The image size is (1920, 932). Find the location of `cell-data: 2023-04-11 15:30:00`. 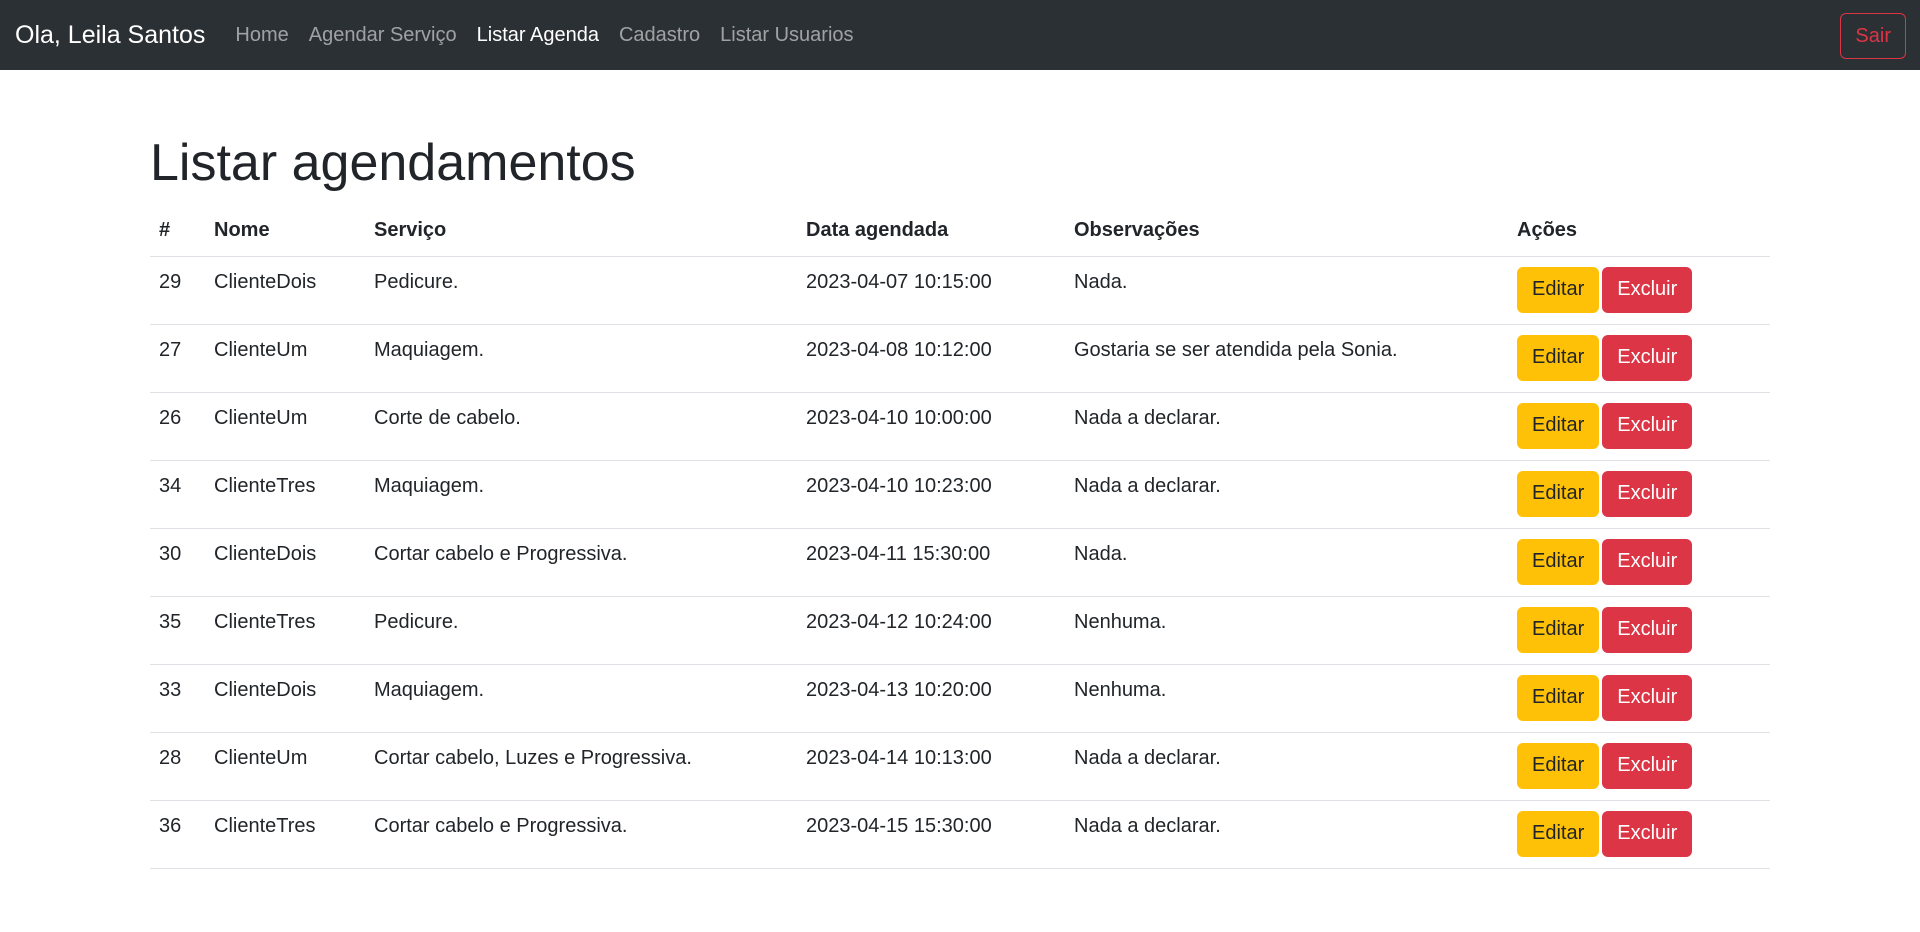

cell-data: 2023-04-11 15:30:00 is located at coordinates (931, 562).